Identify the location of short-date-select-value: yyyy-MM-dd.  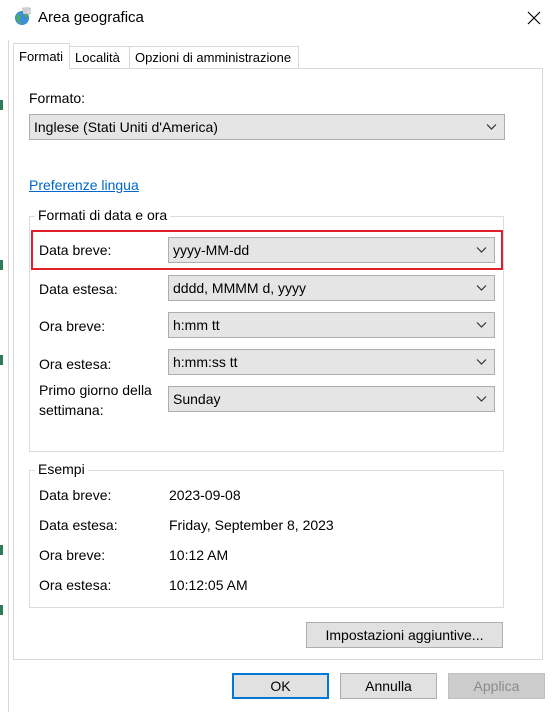
(211, 250).